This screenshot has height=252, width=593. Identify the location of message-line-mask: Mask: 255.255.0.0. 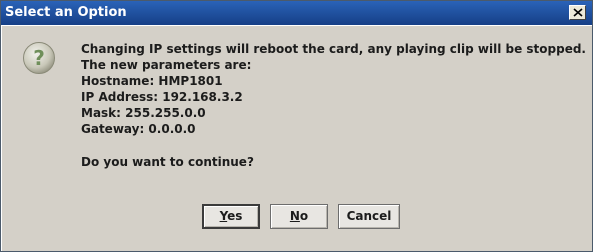
(143, 113).